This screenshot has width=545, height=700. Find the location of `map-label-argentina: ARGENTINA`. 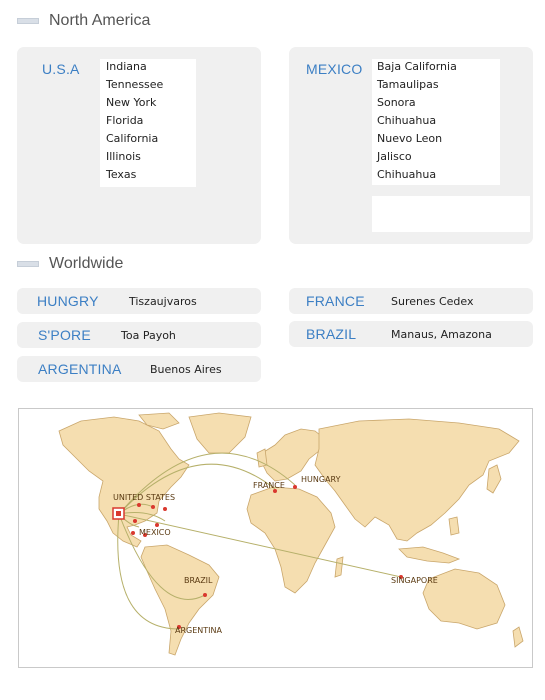

map-label-argentina: ARGENTINA is located at coordinates (199, 630).